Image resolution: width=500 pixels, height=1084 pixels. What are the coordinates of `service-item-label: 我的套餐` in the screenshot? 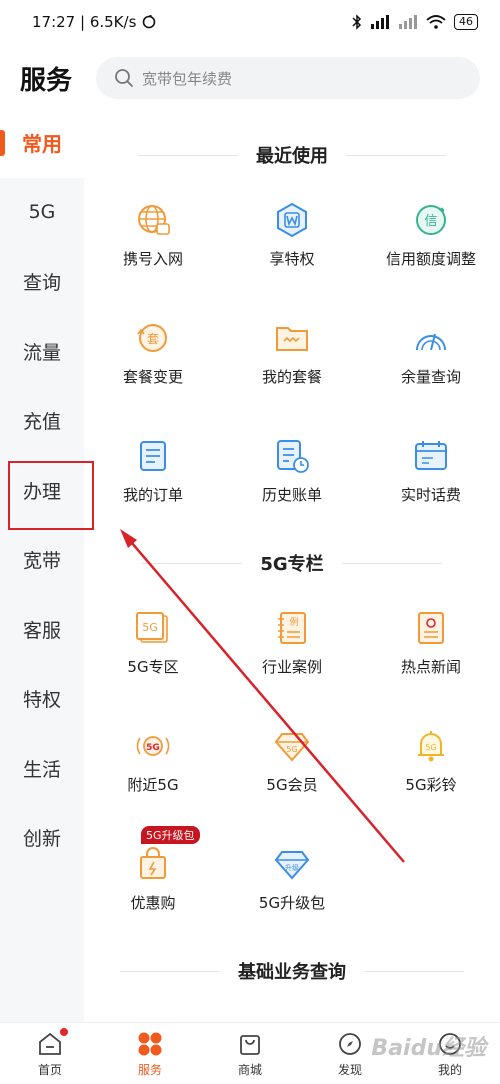 It's located at (291, 377).